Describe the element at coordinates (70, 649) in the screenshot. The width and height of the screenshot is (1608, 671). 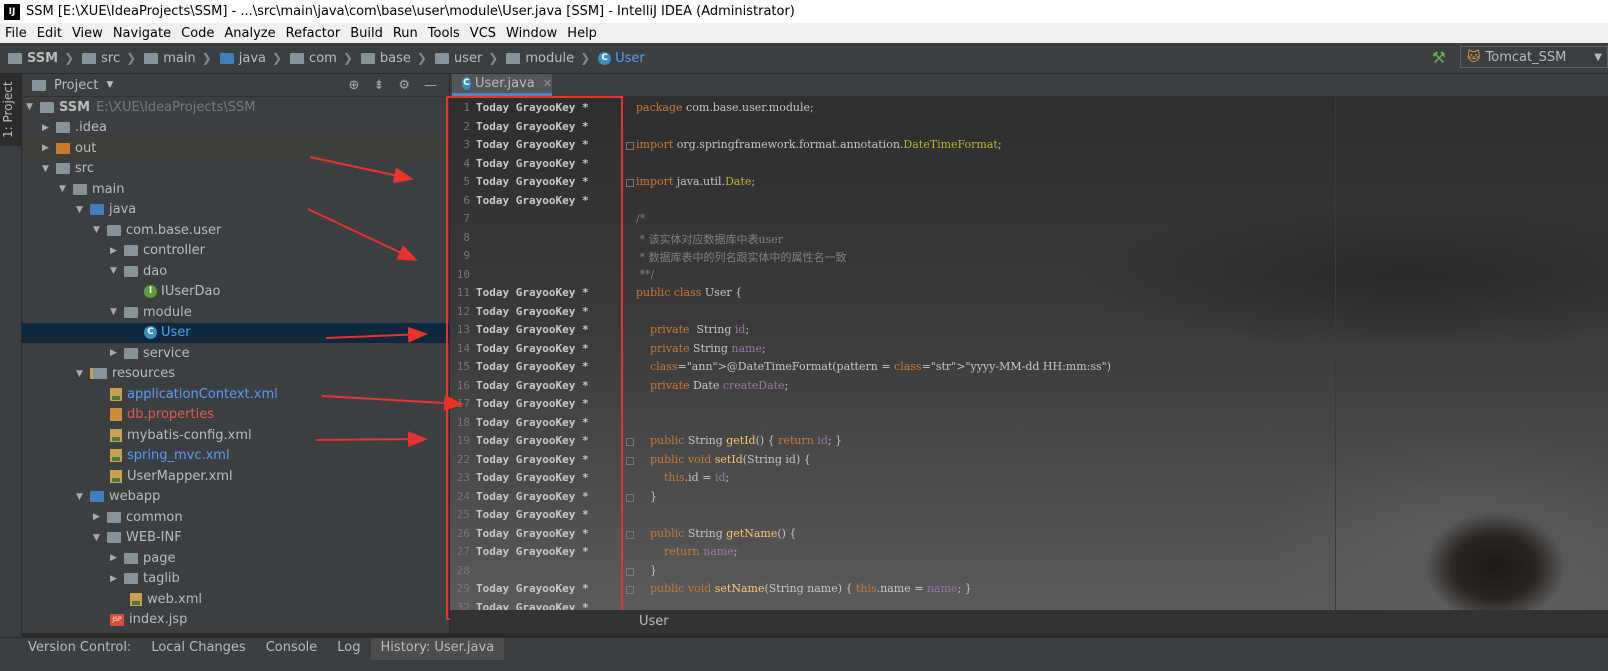
I see `tab-version-control: Version Control:` at that location.